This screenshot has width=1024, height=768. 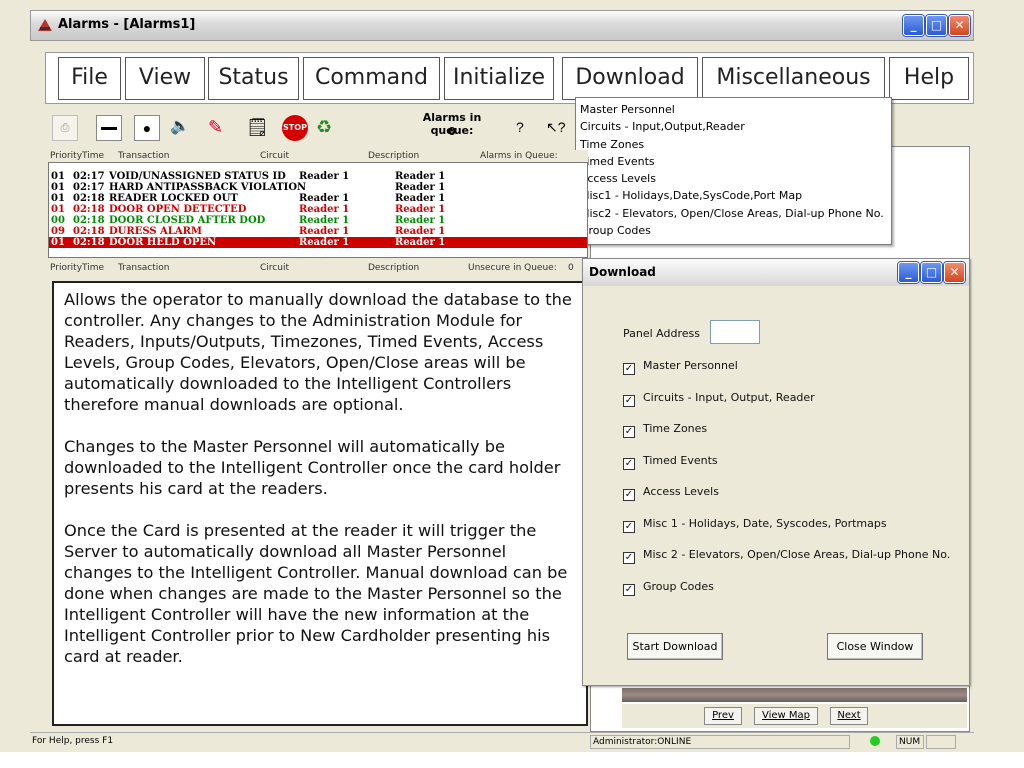 I want to click on toolbar: ⎙ ● 🔈 ✎ 🗒 STOP ♻ Alarms in queue: 0 ? ↖?, so click(x=311, y=127).